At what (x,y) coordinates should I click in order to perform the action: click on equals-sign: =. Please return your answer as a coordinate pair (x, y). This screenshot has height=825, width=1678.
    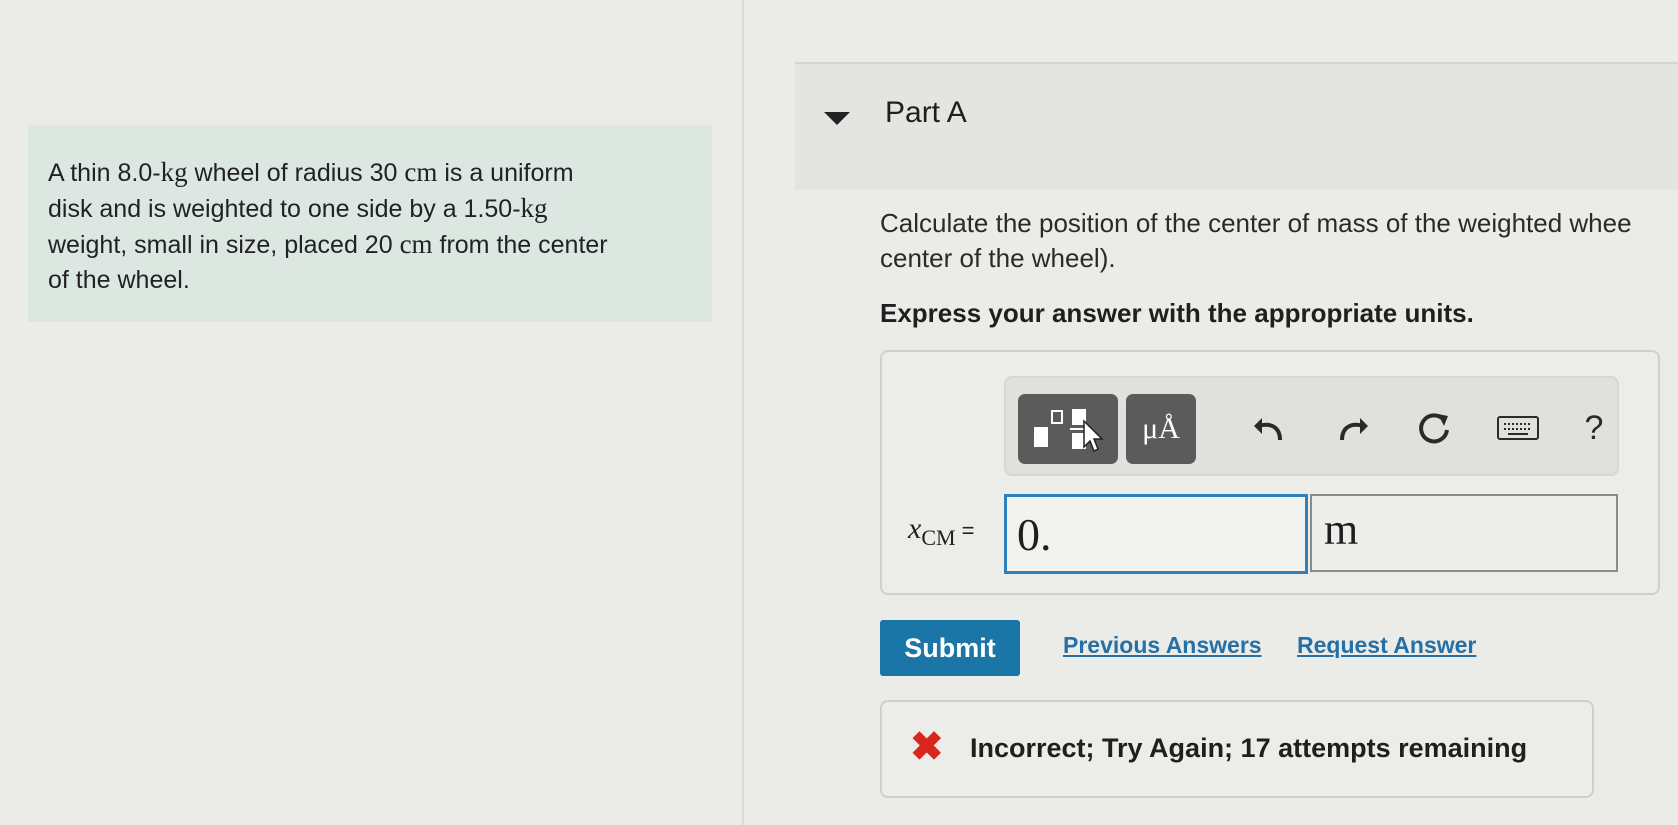
    Looking at the image, I should click on (968, 530).